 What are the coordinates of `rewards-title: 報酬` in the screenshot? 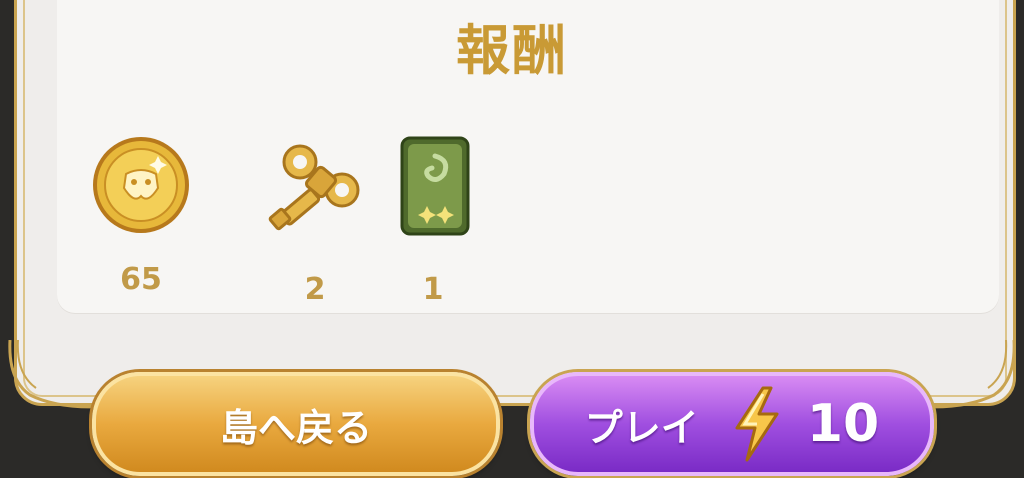 It's located at (512, 50).